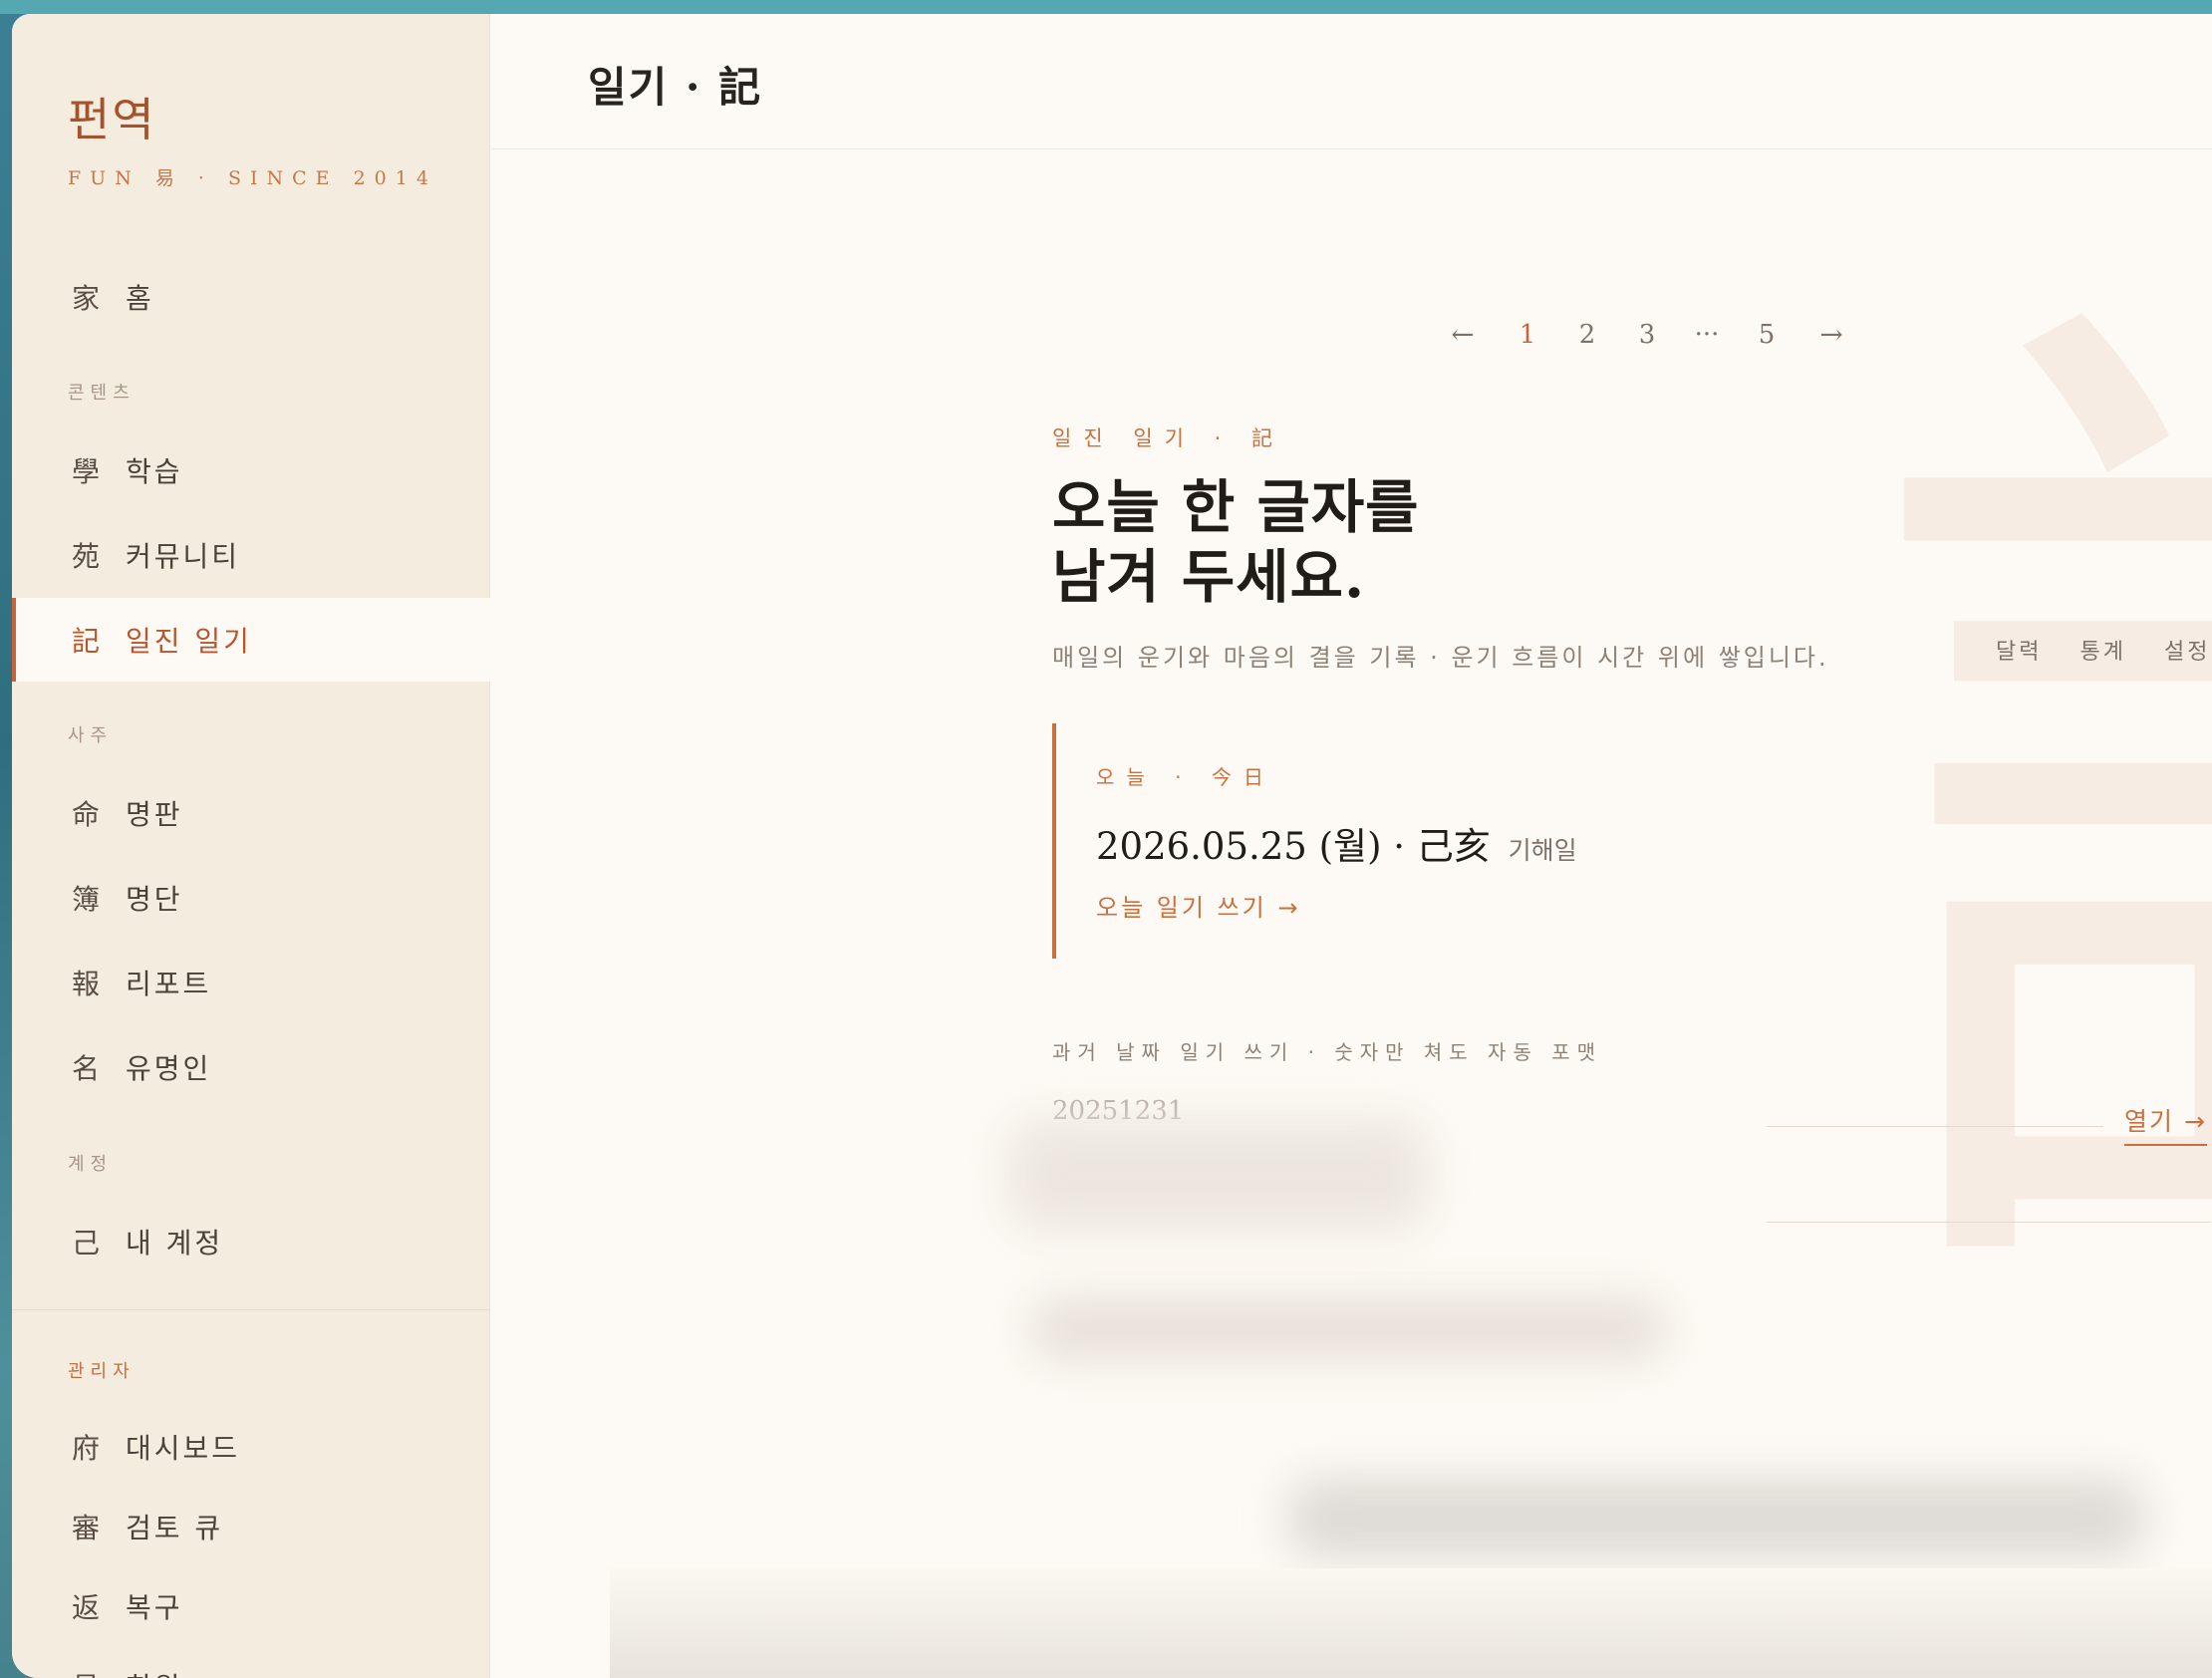  What do you see at coordinates (1209, 577) in the screenshot?
I see `hero-headline-line-2: 남겨 두세요.` at bounding box center [1209, 577].